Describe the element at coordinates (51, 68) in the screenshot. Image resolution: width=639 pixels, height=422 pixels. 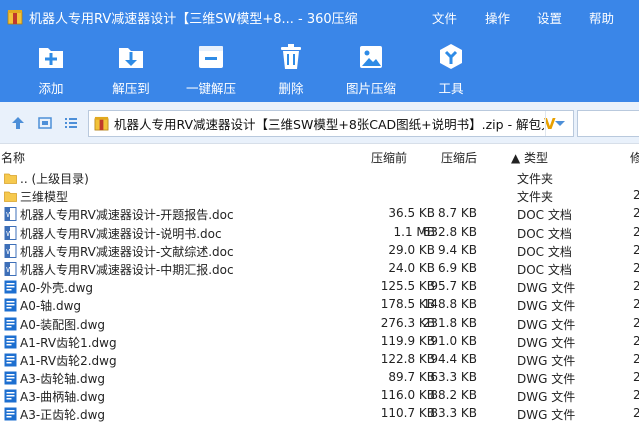
I see `add-button: 添加` at that location.